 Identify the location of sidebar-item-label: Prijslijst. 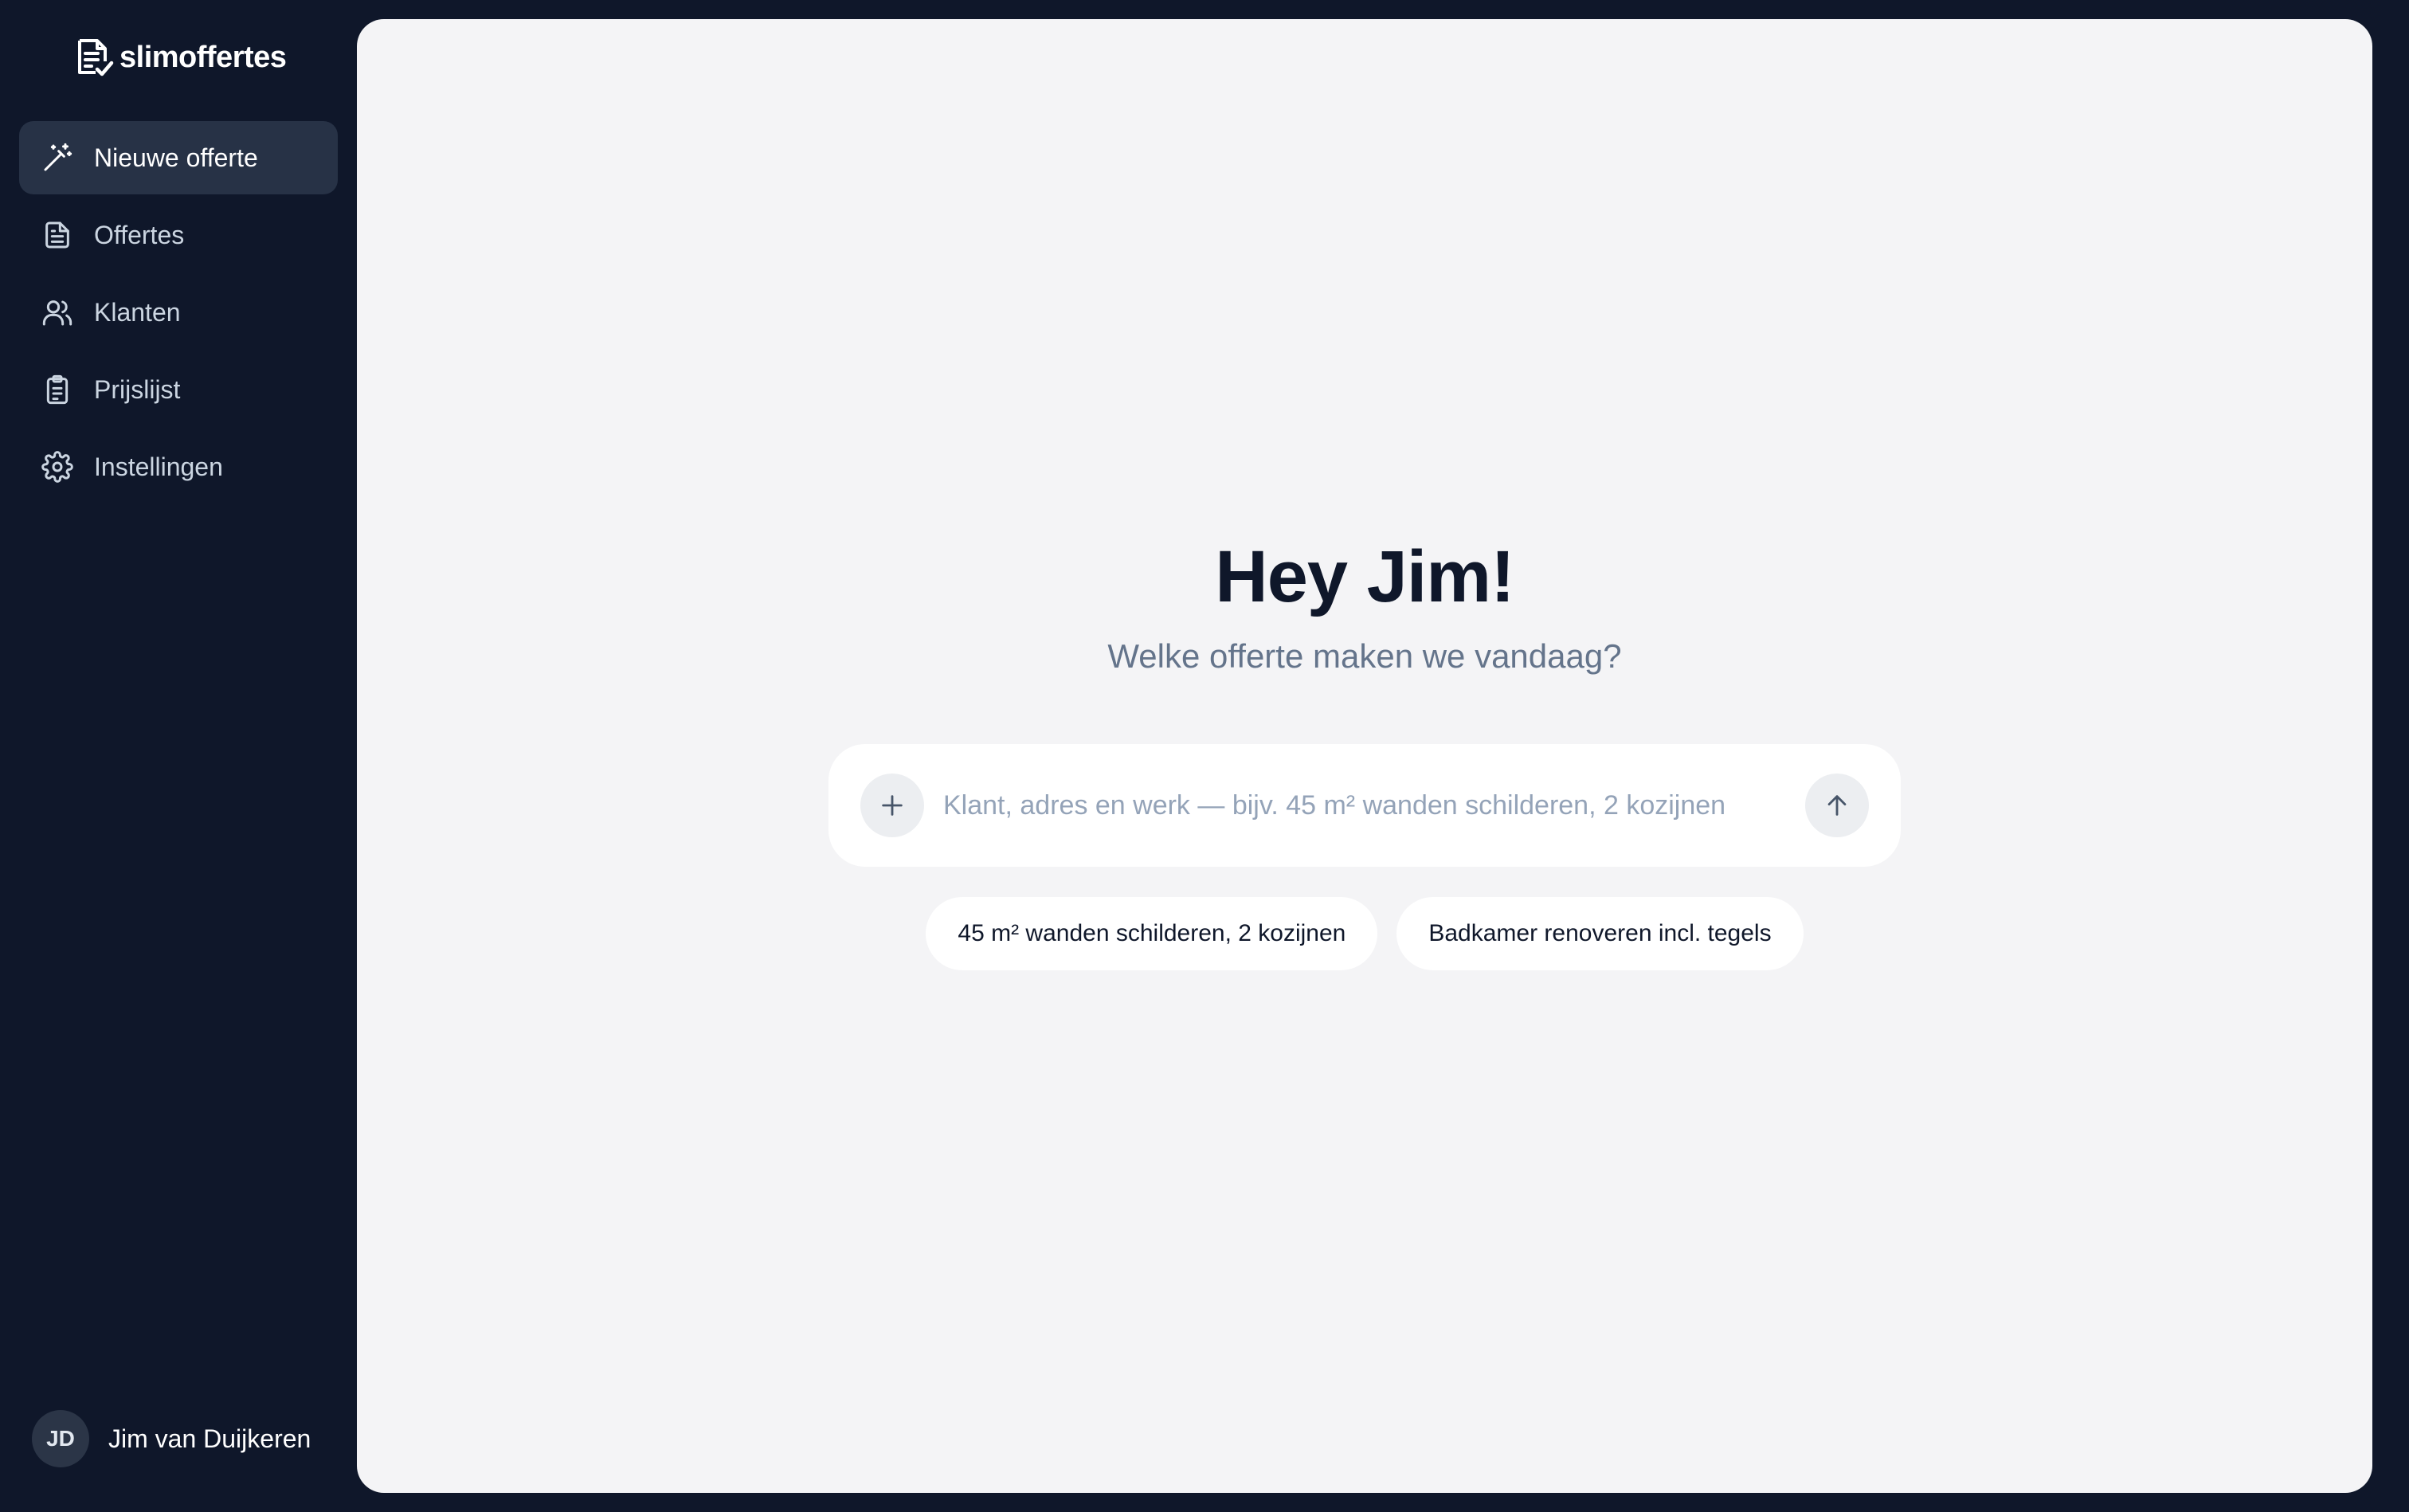
(137, 389).